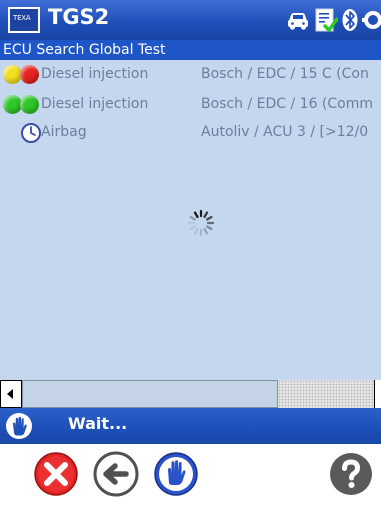 Image resolution: width=381 pixels, height=505 pixels. Describe the element at coordinates (377, 394) in the screenshot. I see `scroll-right-button` at that location.